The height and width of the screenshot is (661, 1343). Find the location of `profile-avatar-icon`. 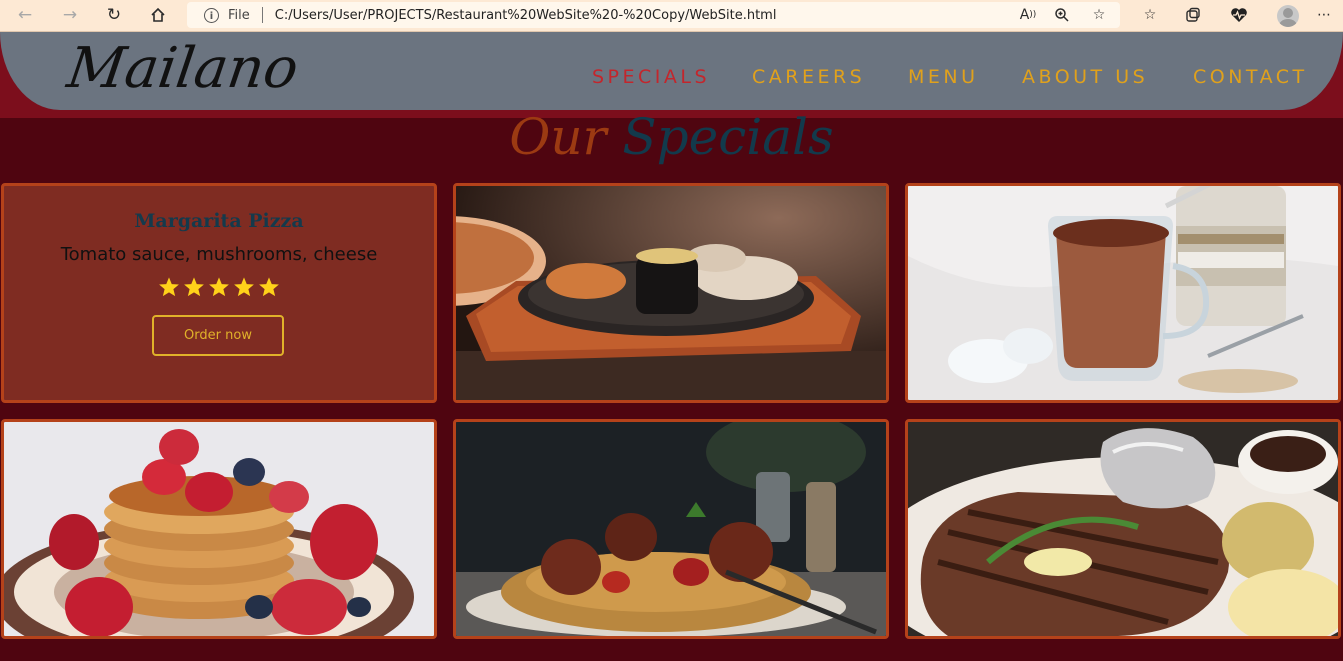

profile-avatar-icon is located at coordinates (1288, 16).